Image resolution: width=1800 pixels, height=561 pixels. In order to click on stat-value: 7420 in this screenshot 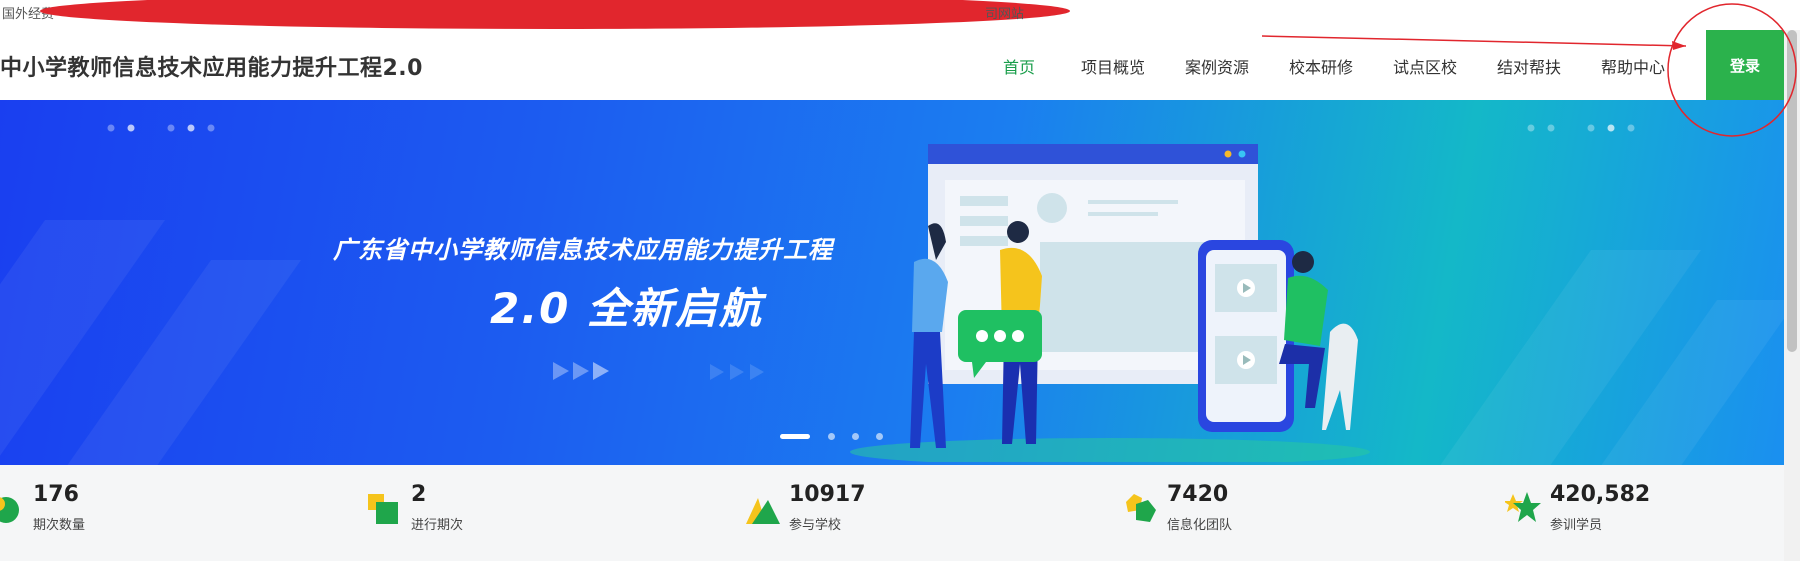, I will do `click(1198, 494)`.